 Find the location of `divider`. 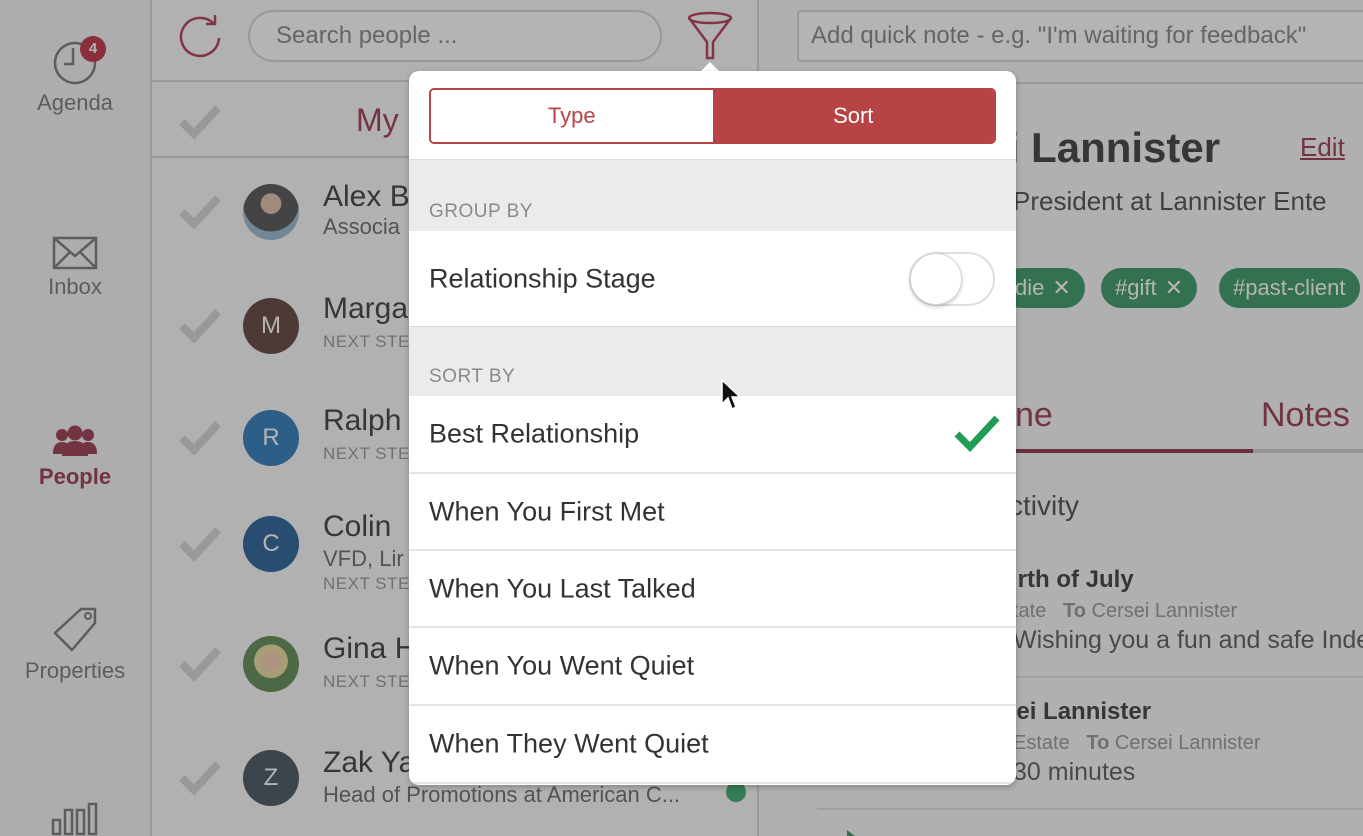

divider is located at coordinates (712, 783).